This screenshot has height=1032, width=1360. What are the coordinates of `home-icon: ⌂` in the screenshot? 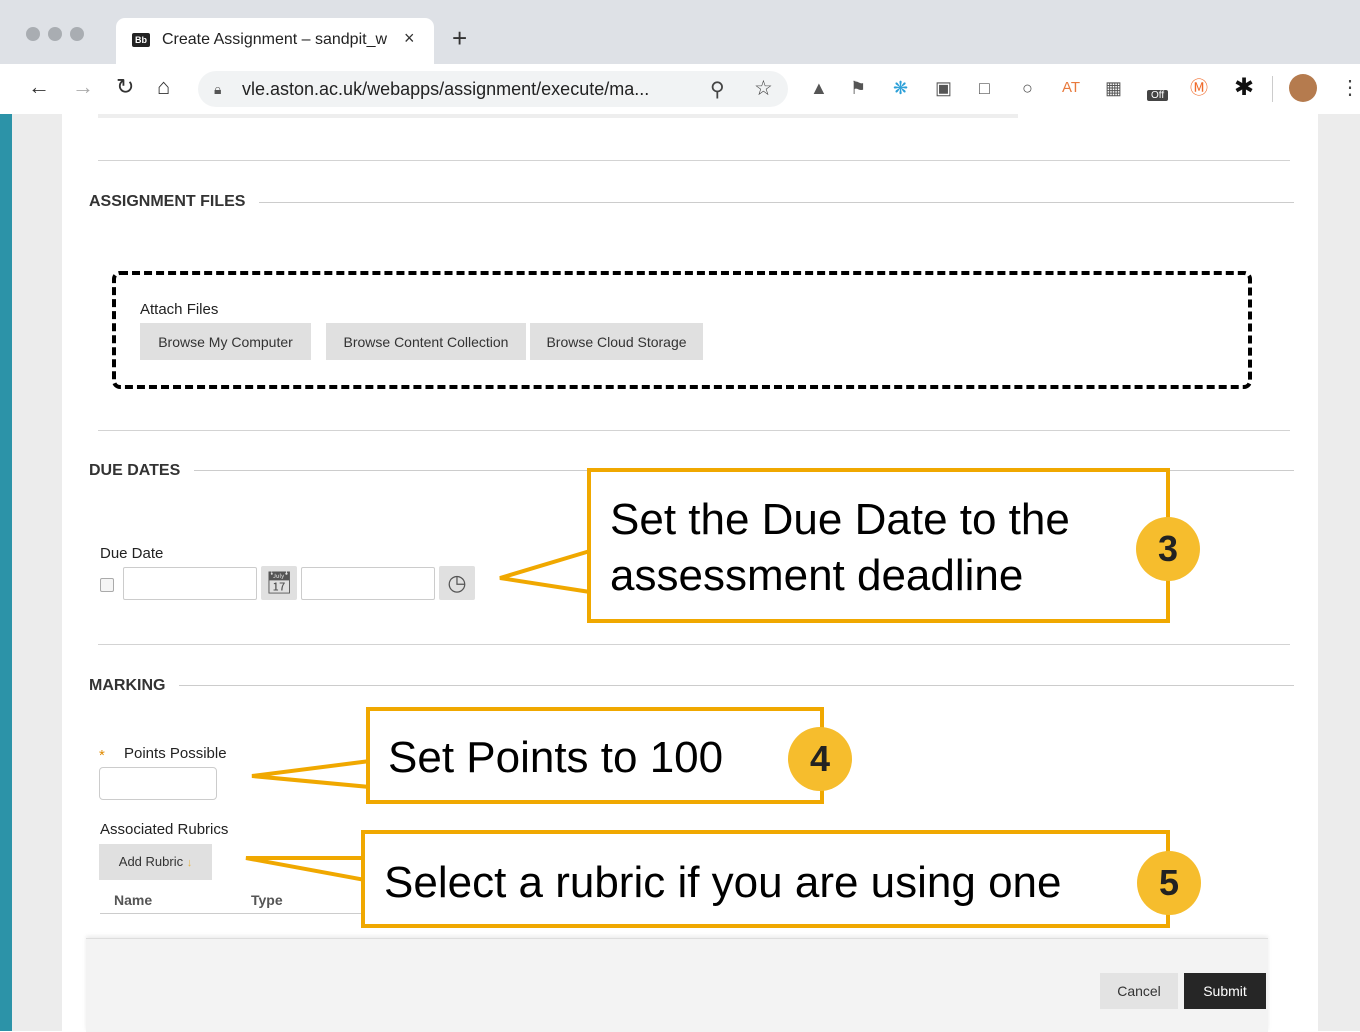 It's located at (163, 87).